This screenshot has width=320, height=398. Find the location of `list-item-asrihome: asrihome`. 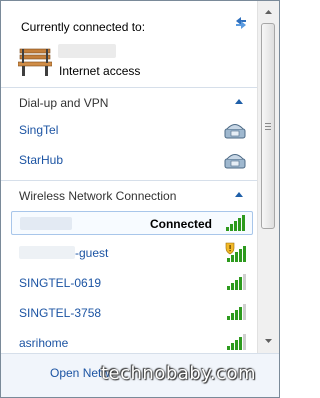

list-item-asrihome: asrihome is located at coordinates (132, 342).